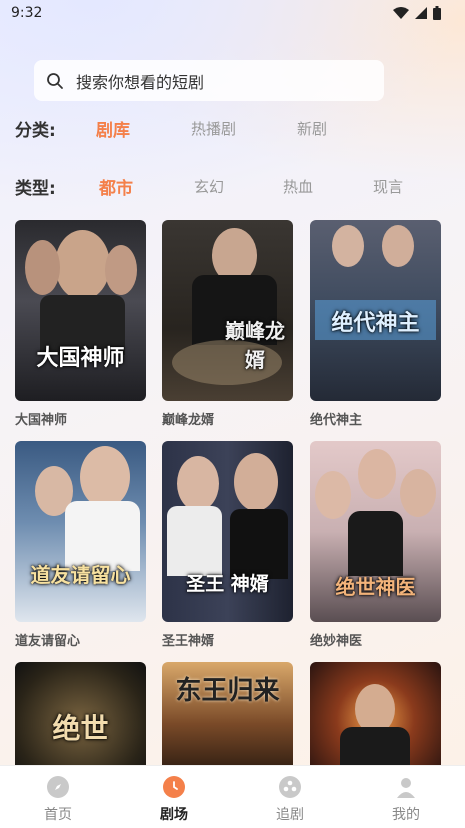 The width and height of the screenshot is (465, 828). I want to click on drama-poster: 东王归来, so click(227, 713).